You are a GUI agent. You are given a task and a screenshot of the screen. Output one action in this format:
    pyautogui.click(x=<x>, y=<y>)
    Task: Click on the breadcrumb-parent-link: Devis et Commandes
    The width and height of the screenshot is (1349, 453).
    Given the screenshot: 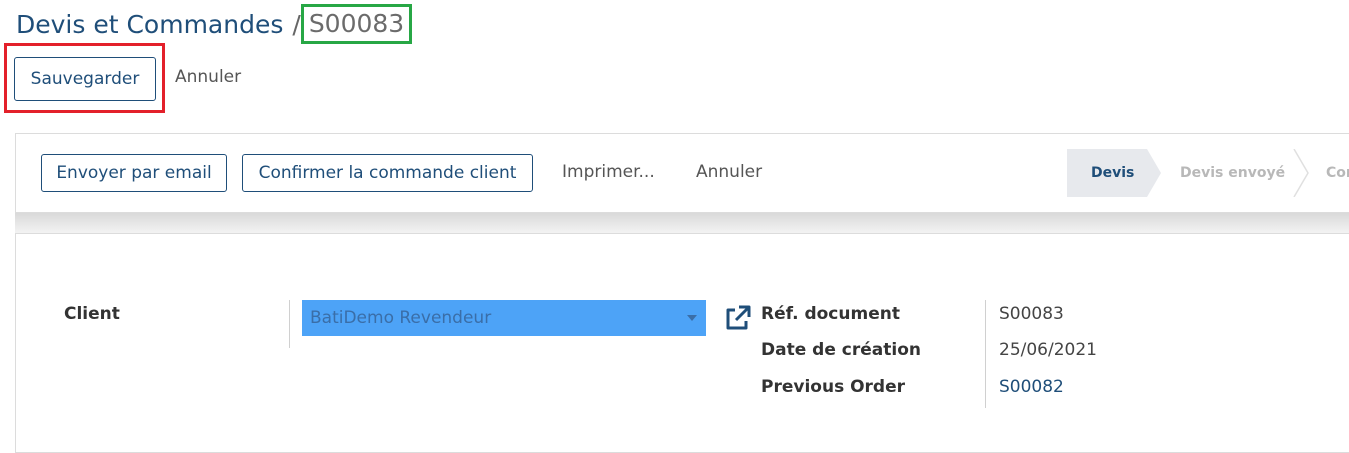 What is the action you would take?
    pyautogui.click(x=149, y=24)
    